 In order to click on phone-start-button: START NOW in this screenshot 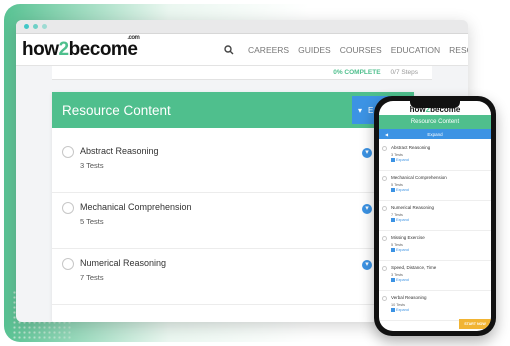, I will do `click(475, 324)`.